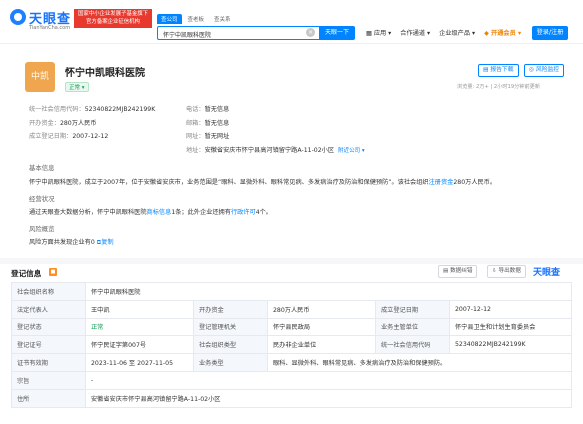 The image size is (583, 424). I want to click on operations-title: 经营状况, so click(42, 199).